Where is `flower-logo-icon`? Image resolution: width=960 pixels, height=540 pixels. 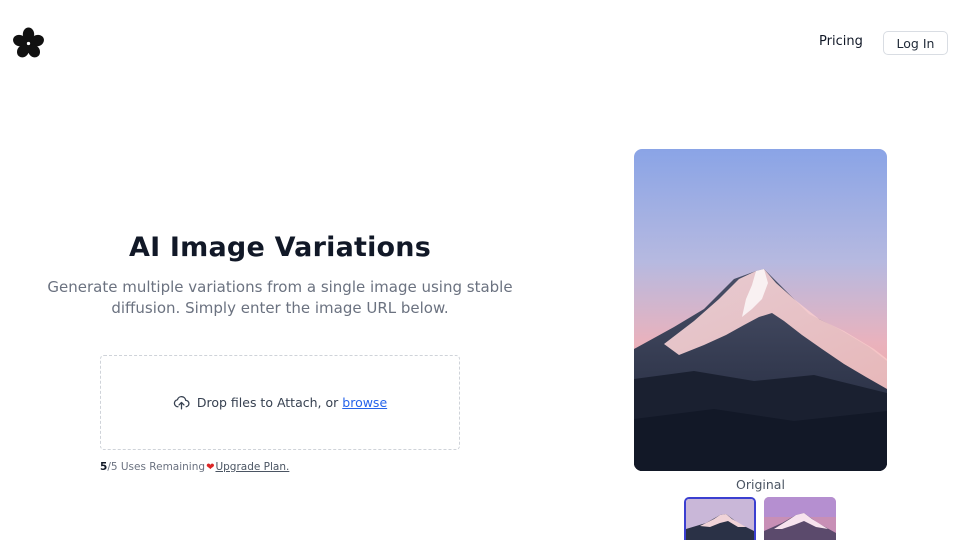 flower-logo-icon is located at coordinates (28, 43).